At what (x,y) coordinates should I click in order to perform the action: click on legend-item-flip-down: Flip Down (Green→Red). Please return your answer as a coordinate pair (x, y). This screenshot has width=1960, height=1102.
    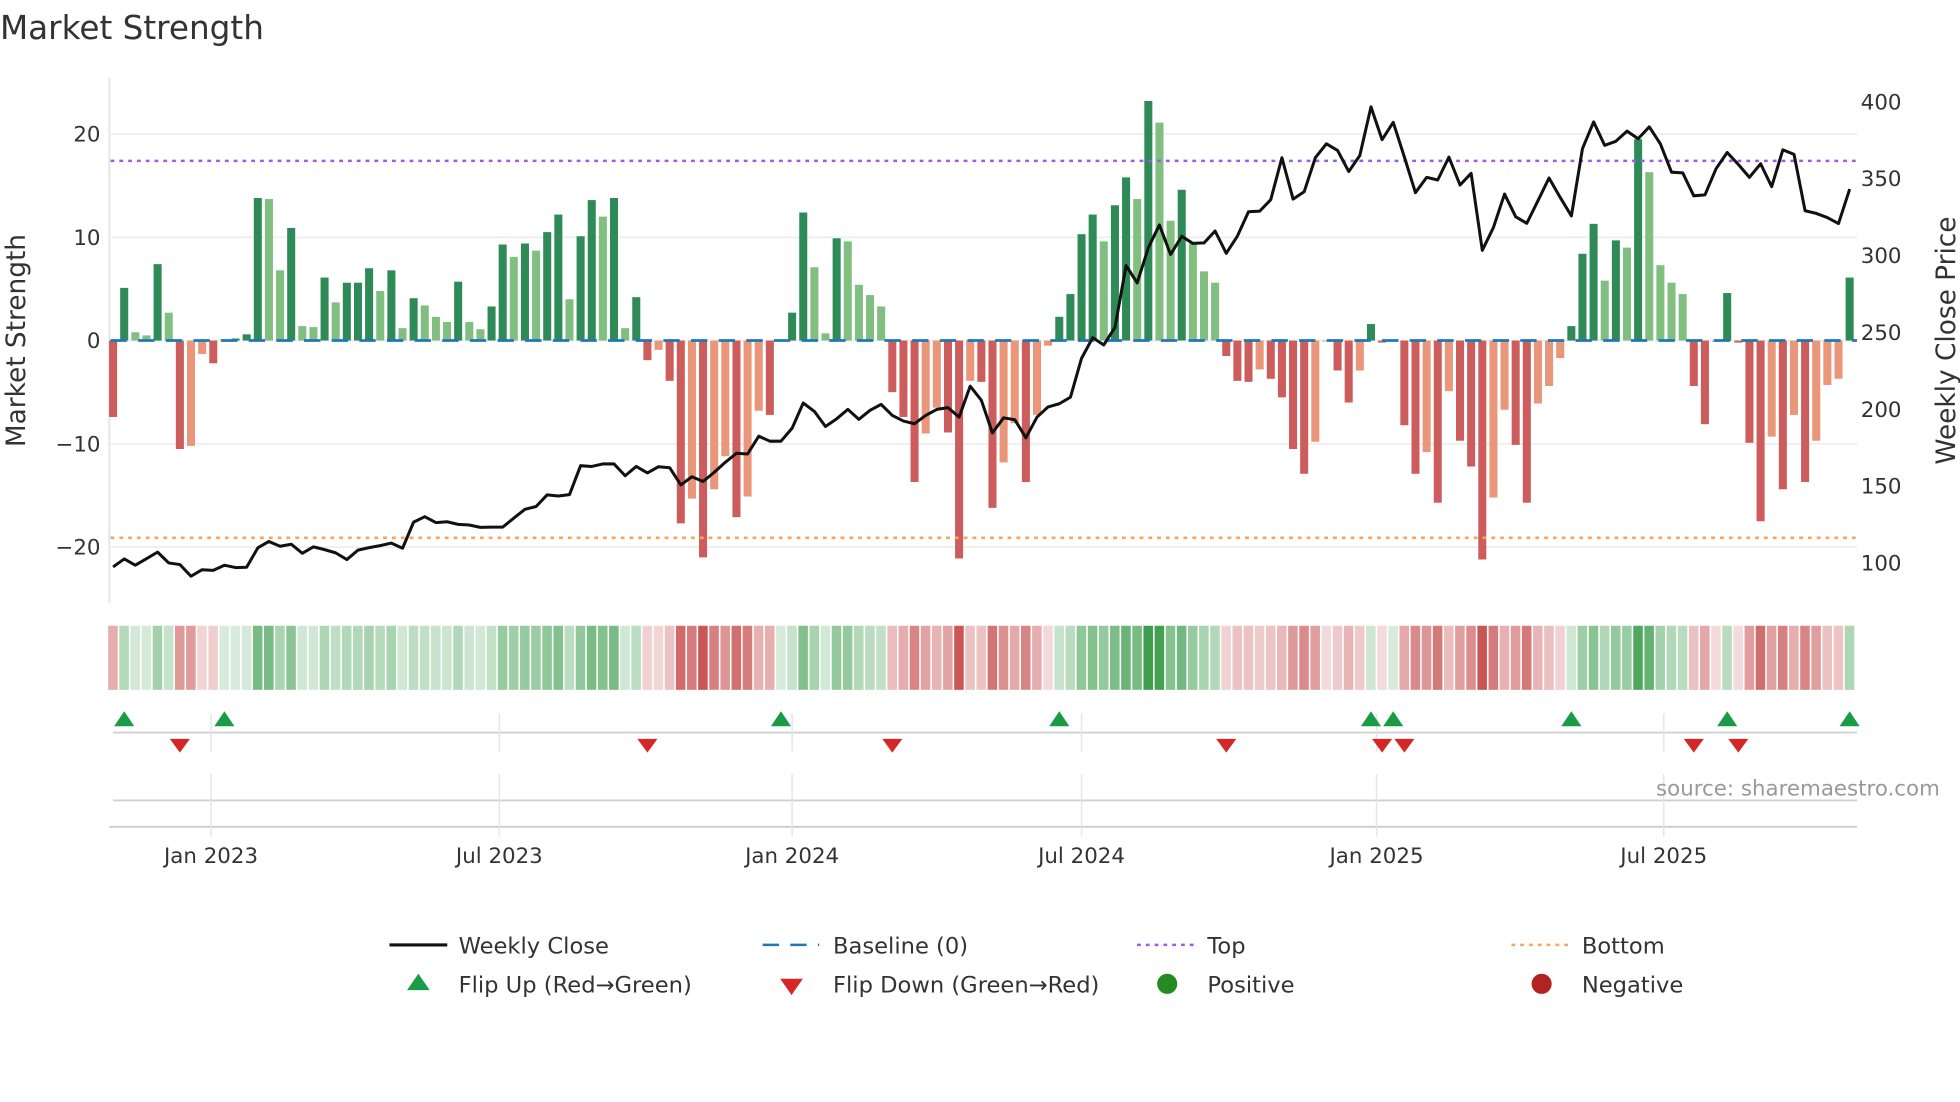
    Looking at the image, I should click on (939, 986).